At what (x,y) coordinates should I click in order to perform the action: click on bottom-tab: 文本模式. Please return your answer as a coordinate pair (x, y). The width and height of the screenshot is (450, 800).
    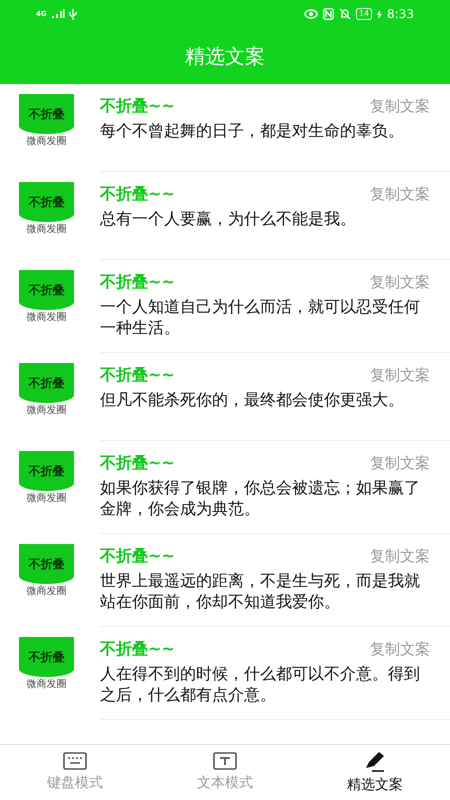
    Looking at the image, I should click on (225, 772).